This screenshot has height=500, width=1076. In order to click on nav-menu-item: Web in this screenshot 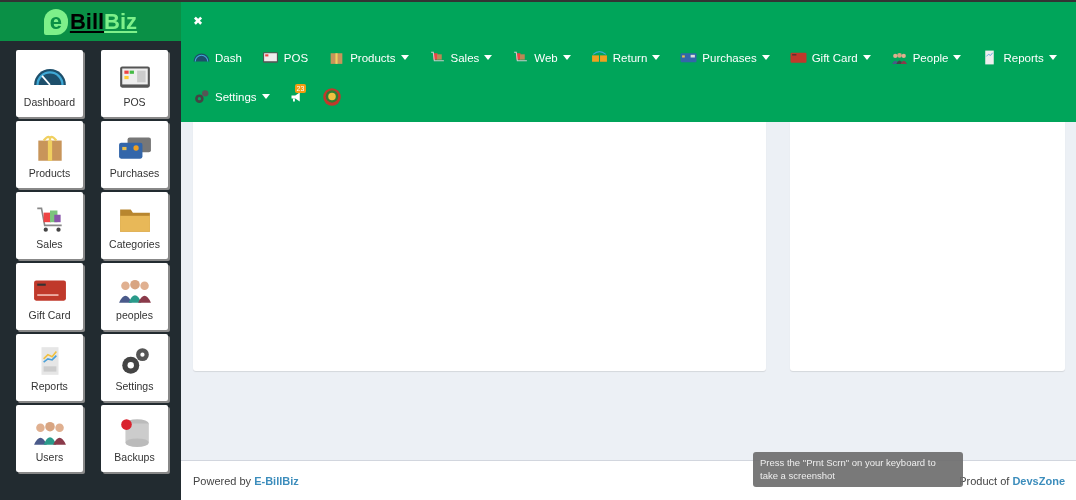, I will do `click(541, 57)`.